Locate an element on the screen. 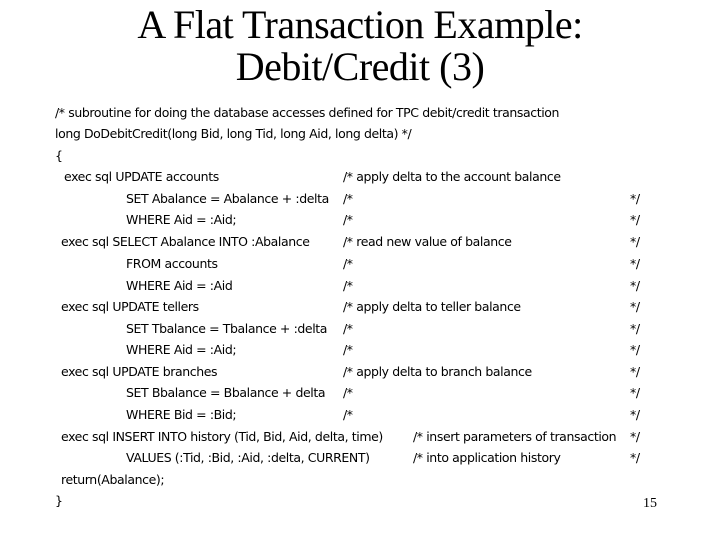 Image resolution: width=720 pixels, height=540 pixels. code-line-stmt: exec sql SELECT Abalance INTO :Abalance is located at coordinates (185, 241).